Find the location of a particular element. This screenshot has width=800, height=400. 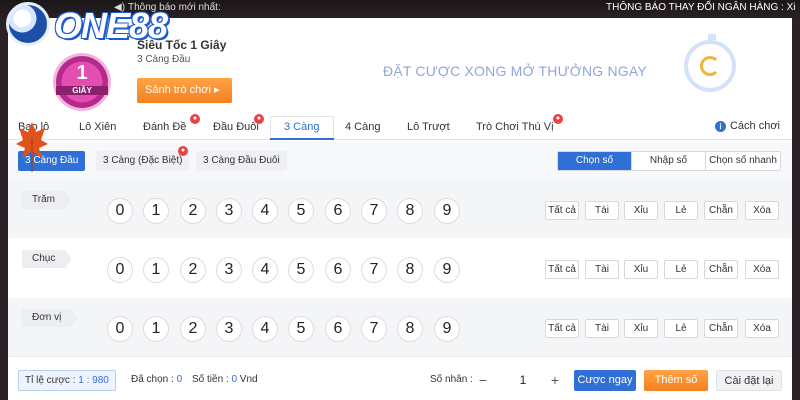

subtab-3-cang-dau-duoi: 3 Càng Đầu Đuôi is located at coordinates (241, 161).